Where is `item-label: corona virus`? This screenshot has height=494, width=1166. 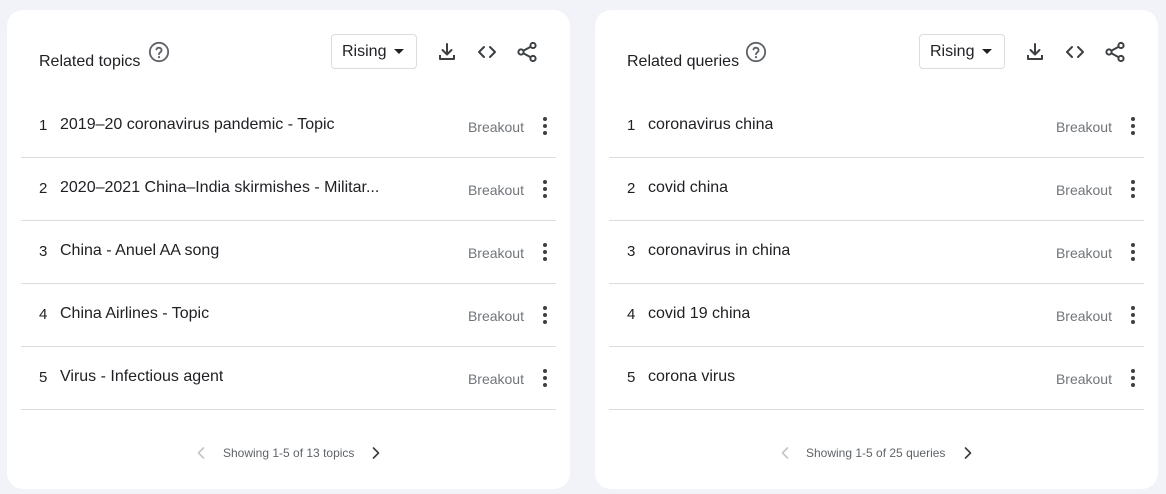 item-label: corona virus is located at coordinates (692, 376).